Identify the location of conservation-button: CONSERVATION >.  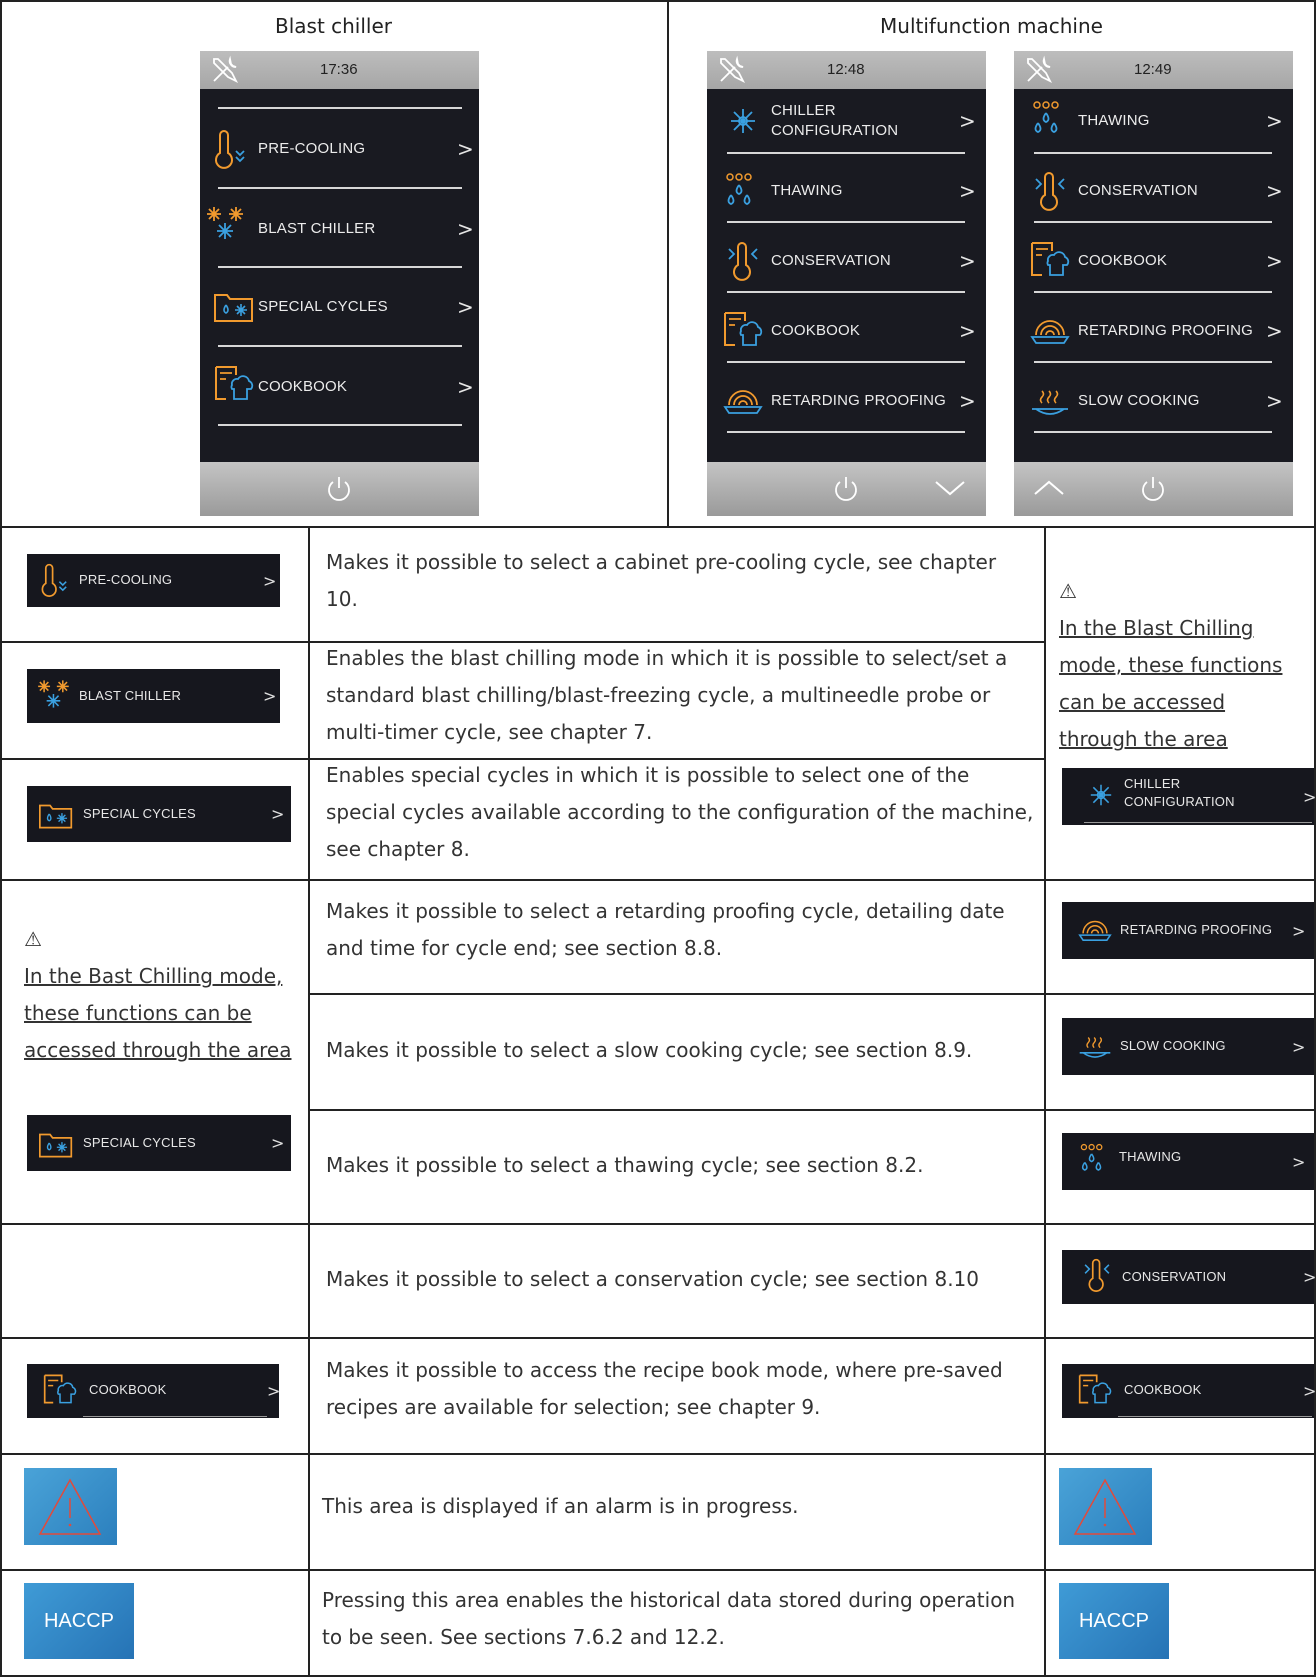
(1189, 1277).